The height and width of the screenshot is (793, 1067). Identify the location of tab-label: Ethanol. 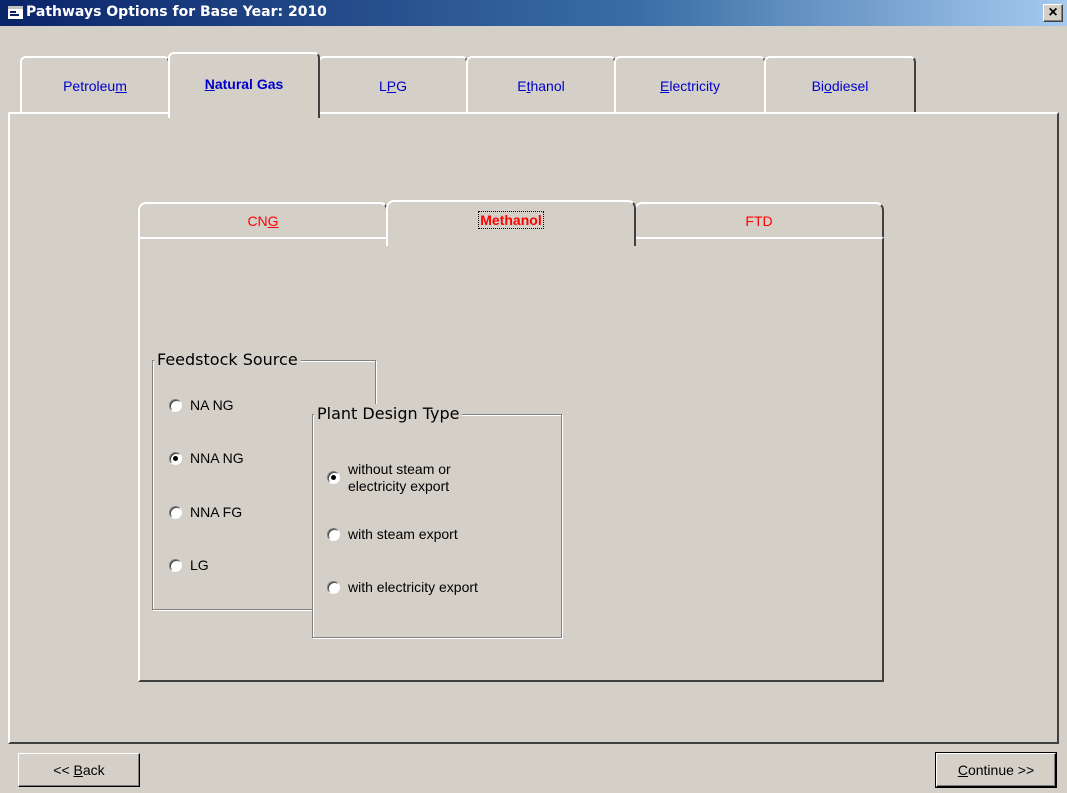
(541, 86).